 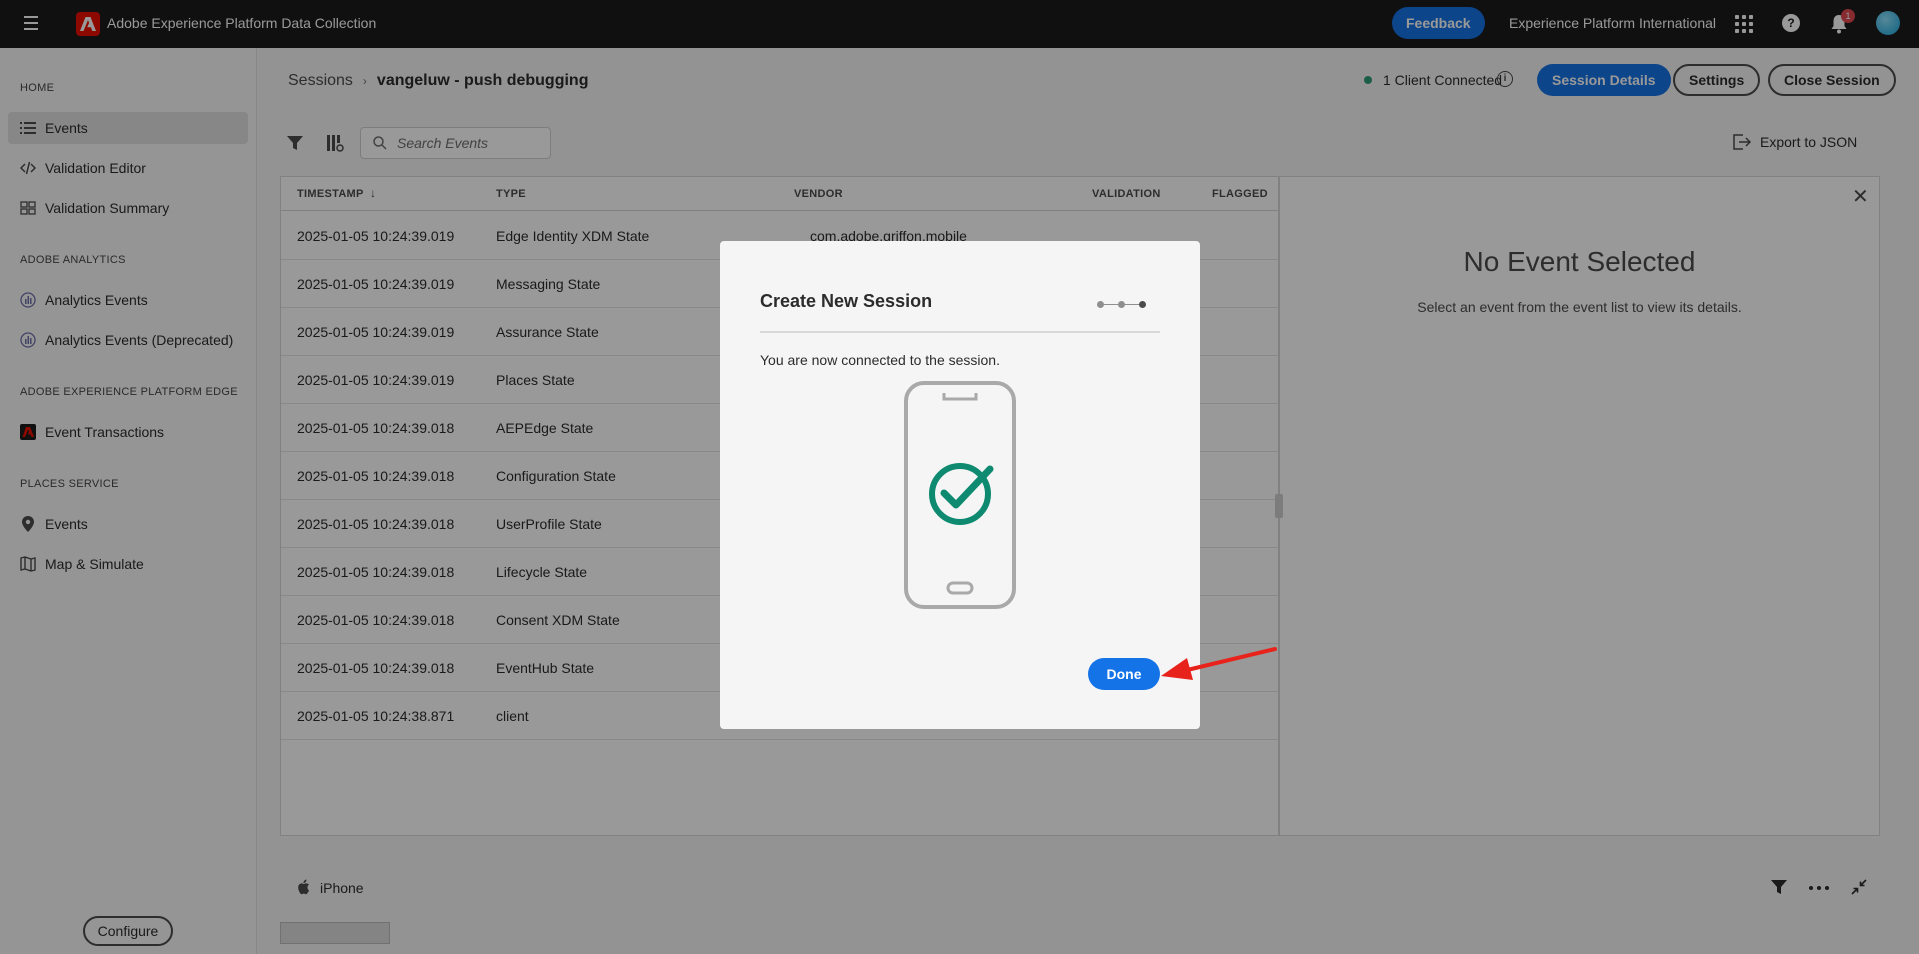 What do you see at coordinates (960, 495) in the screenshot?
I see `phone-connected-icon` at bounding box center [960, 495].